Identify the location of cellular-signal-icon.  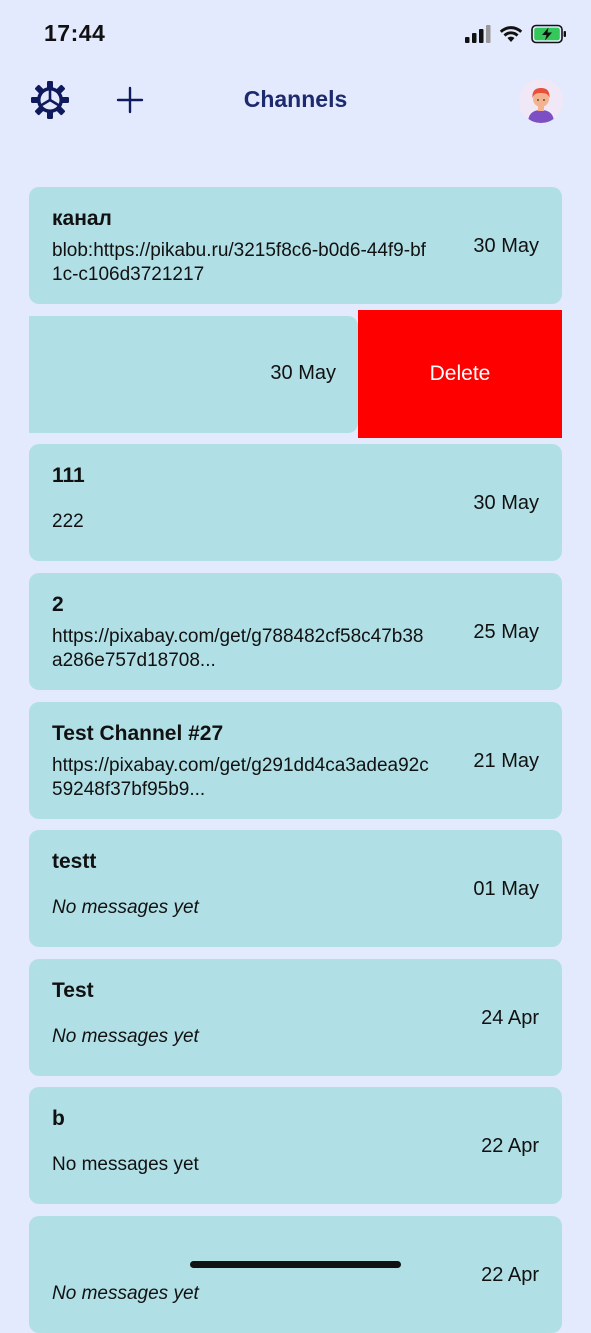
(478, 34).